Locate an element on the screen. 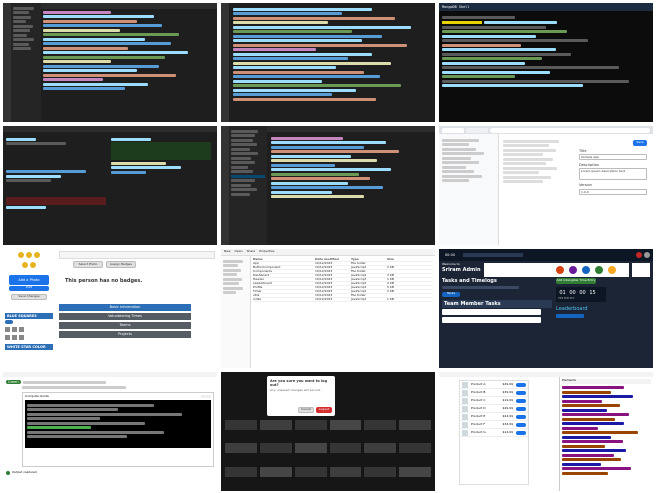 The image size is (656, 493). nav-pane is located at coordinates (236, 312).